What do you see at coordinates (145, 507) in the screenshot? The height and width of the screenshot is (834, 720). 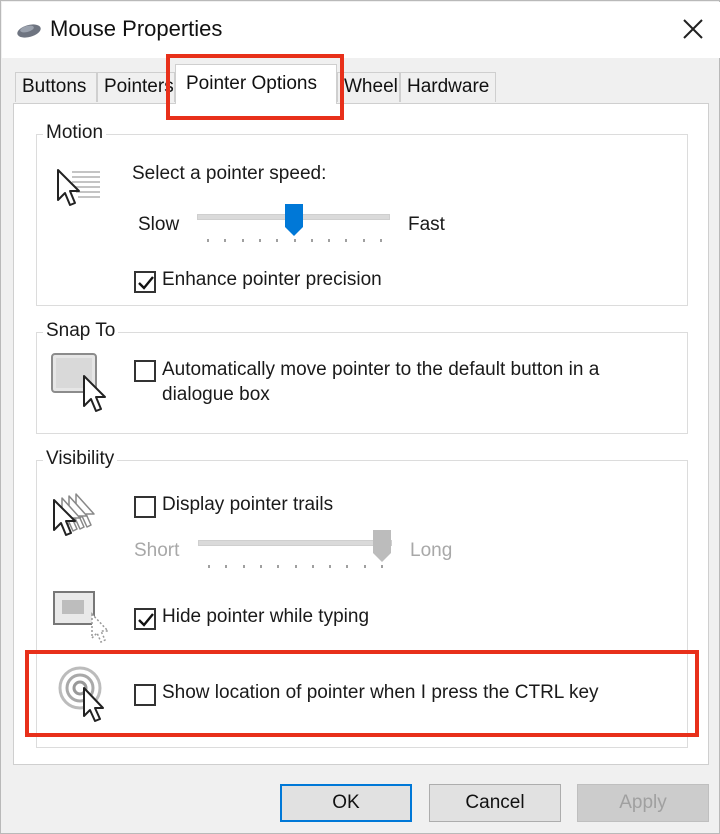 I see `pointer-trails-checkbox` at bounding box center [145, 507].